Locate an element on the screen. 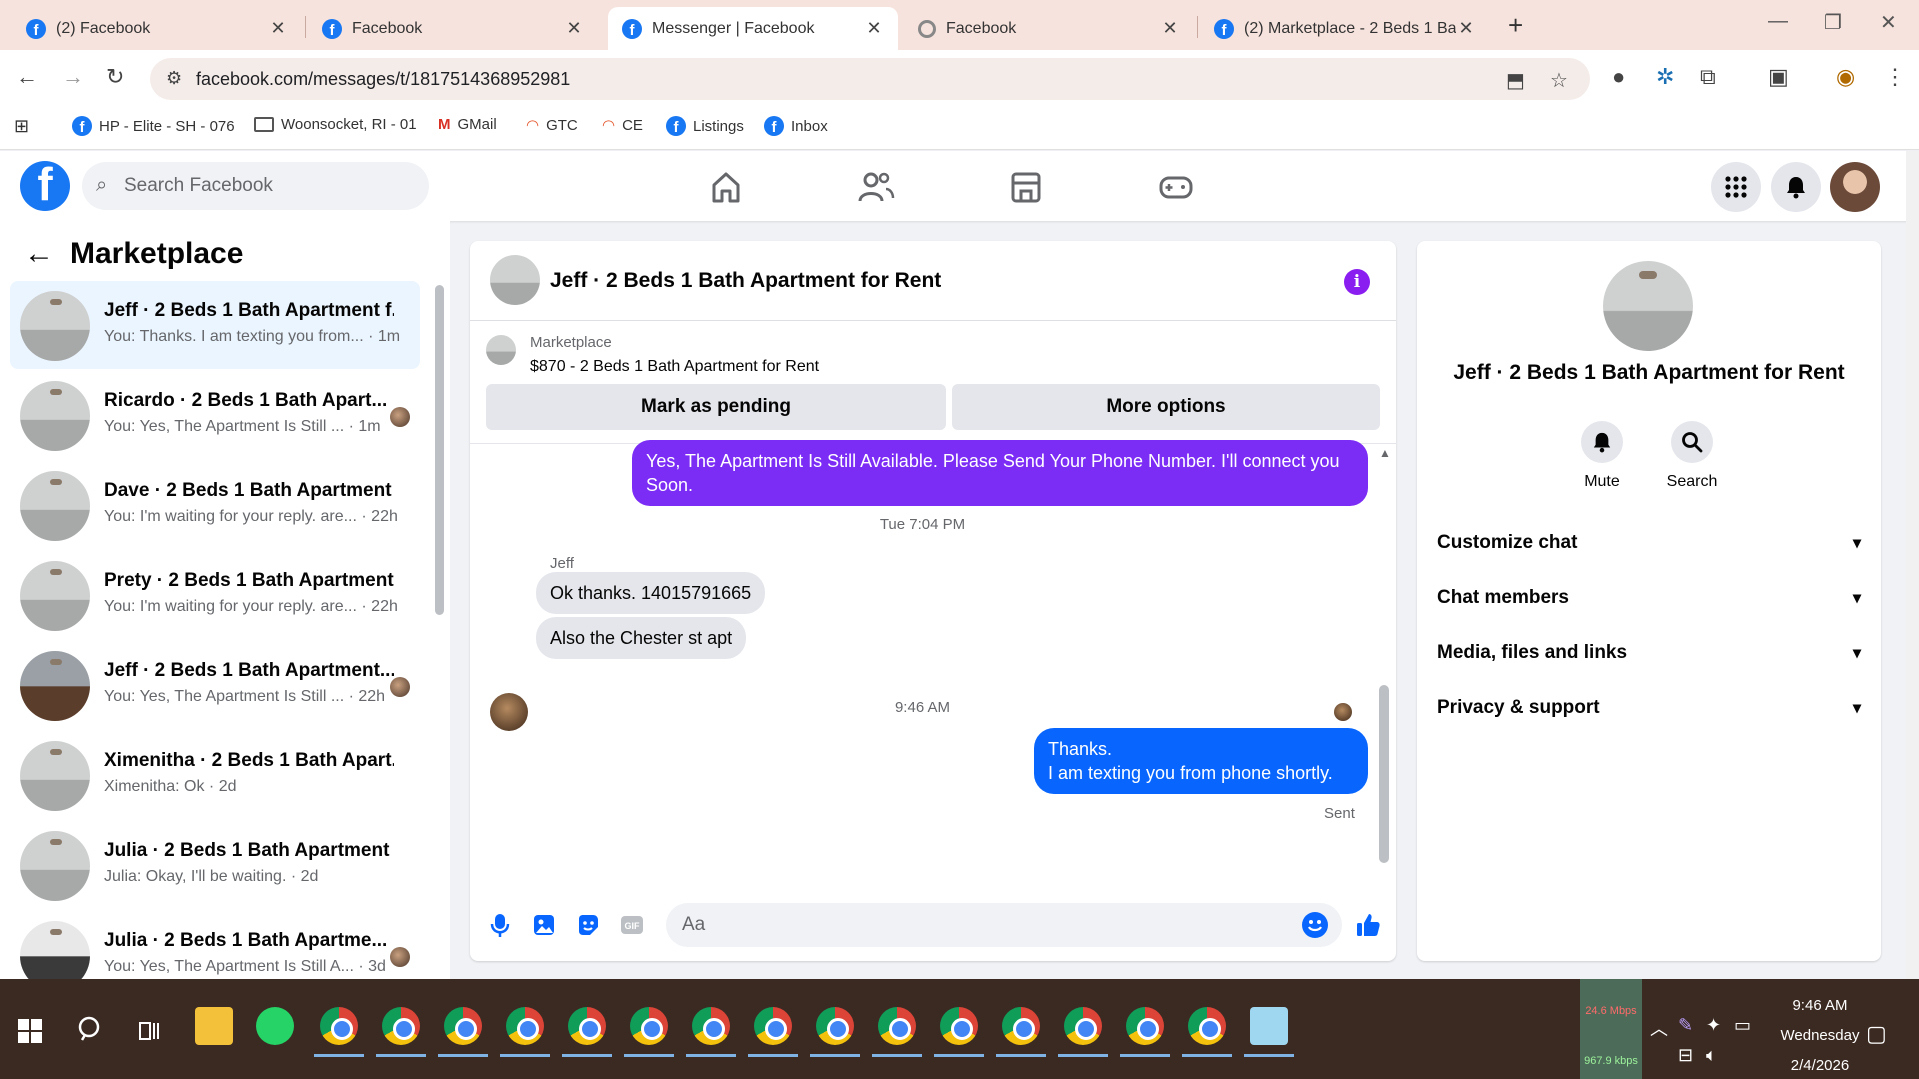  browser-tab-1: f (2) Facebook ✕ is located at coordinates (157, 28).